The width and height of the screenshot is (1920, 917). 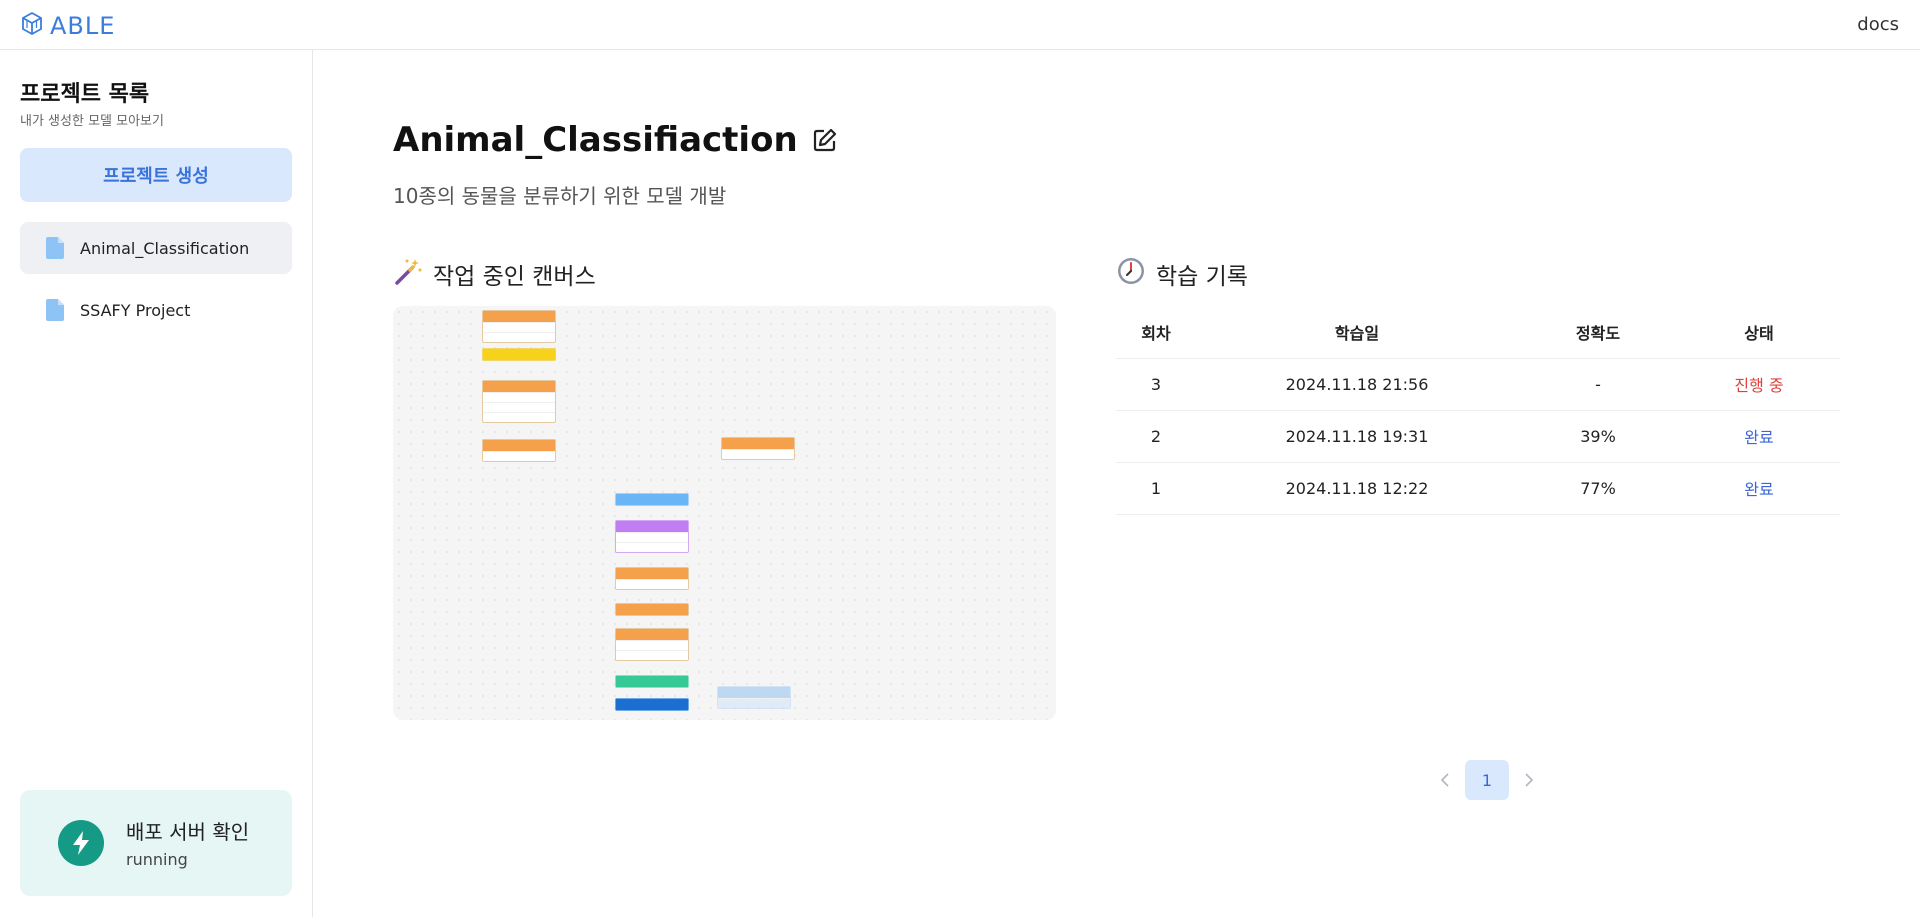 I want to click on date-cell: 2024.11.18 19:31, so click(x=1357, y=436).